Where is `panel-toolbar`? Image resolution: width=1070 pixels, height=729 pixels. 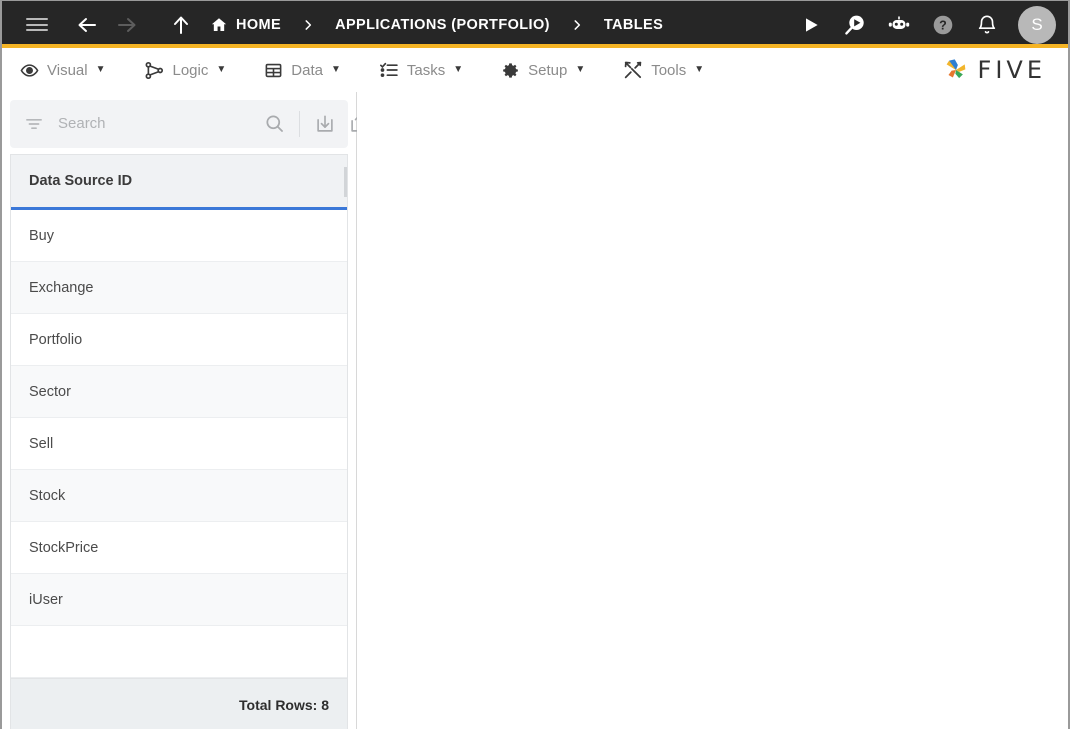
panel-toolbar is located at coordinates (214, 124).